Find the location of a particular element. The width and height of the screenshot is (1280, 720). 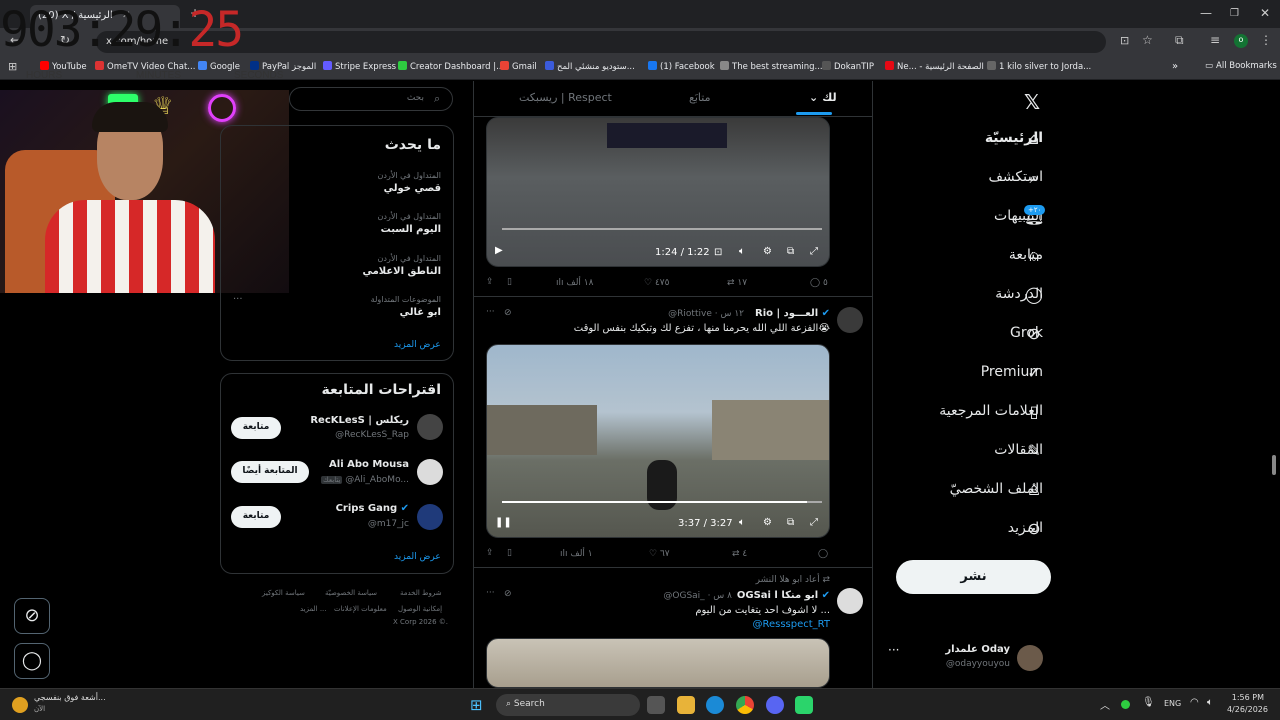

grok-float-button: ⊘ is located at coordinates (32, 616).